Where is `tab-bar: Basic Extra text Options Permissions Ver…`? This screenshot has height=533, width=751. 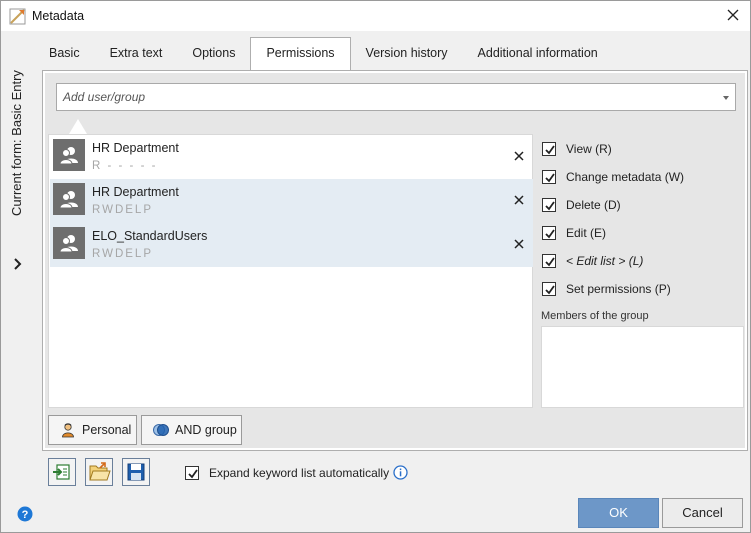
tab-bar: Basic Extra text Options Permissions Ver… is located at coordinates (323, 53).